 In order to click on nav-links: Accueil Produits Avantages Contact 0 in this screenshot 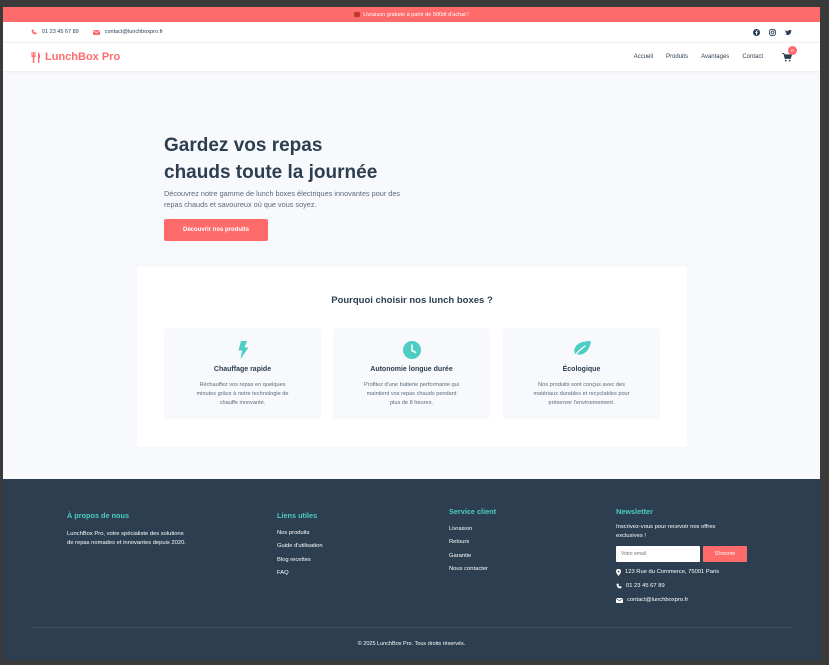, I will do `click(715, 53)`.